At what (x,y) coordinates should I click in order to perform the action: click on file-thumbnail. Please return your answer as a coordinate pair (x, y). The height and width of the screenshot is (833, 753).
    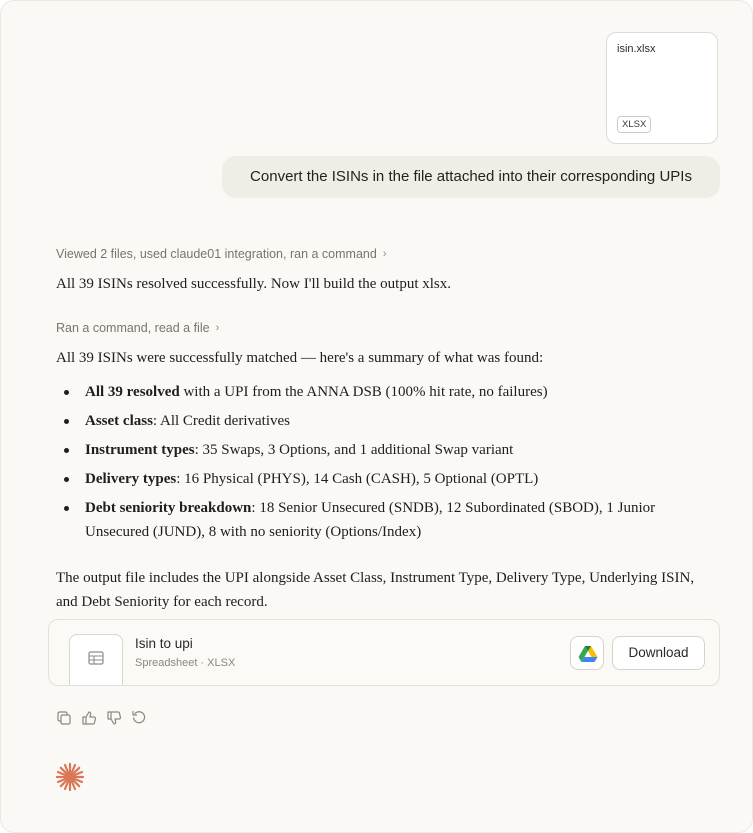
    Looking at the image, I should click on (96, 659).